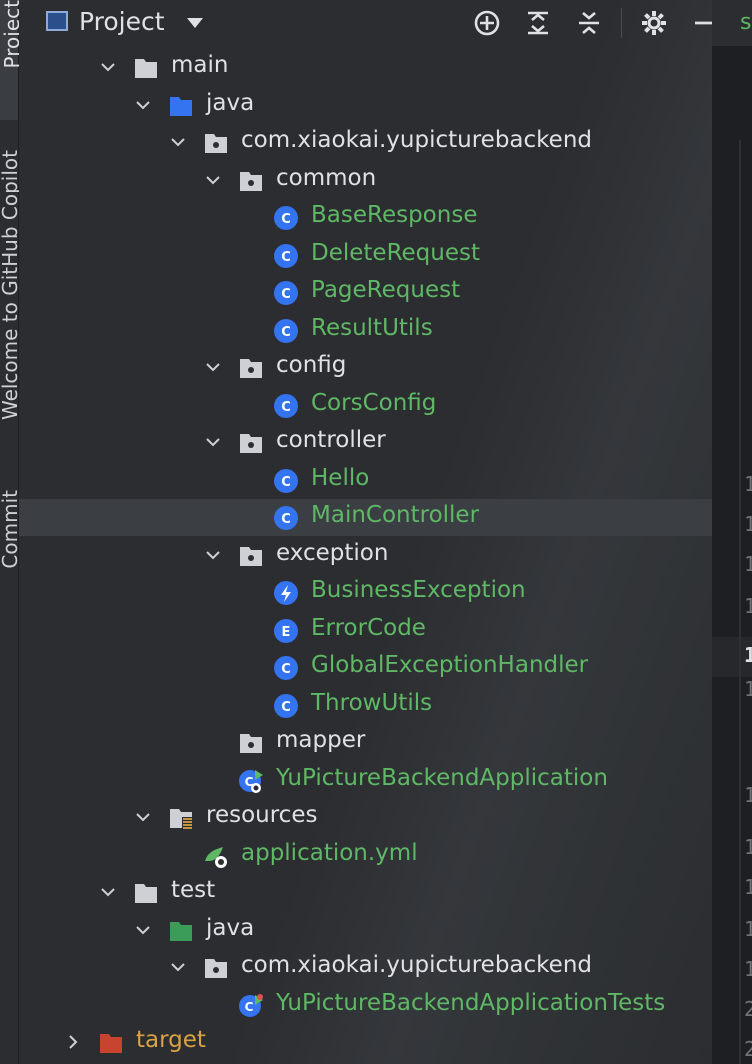  What do you see at coordinates (394, 215) in the screenshot?
I see `tree-node-label: BaseResponse` at bounding box center [394, 215].